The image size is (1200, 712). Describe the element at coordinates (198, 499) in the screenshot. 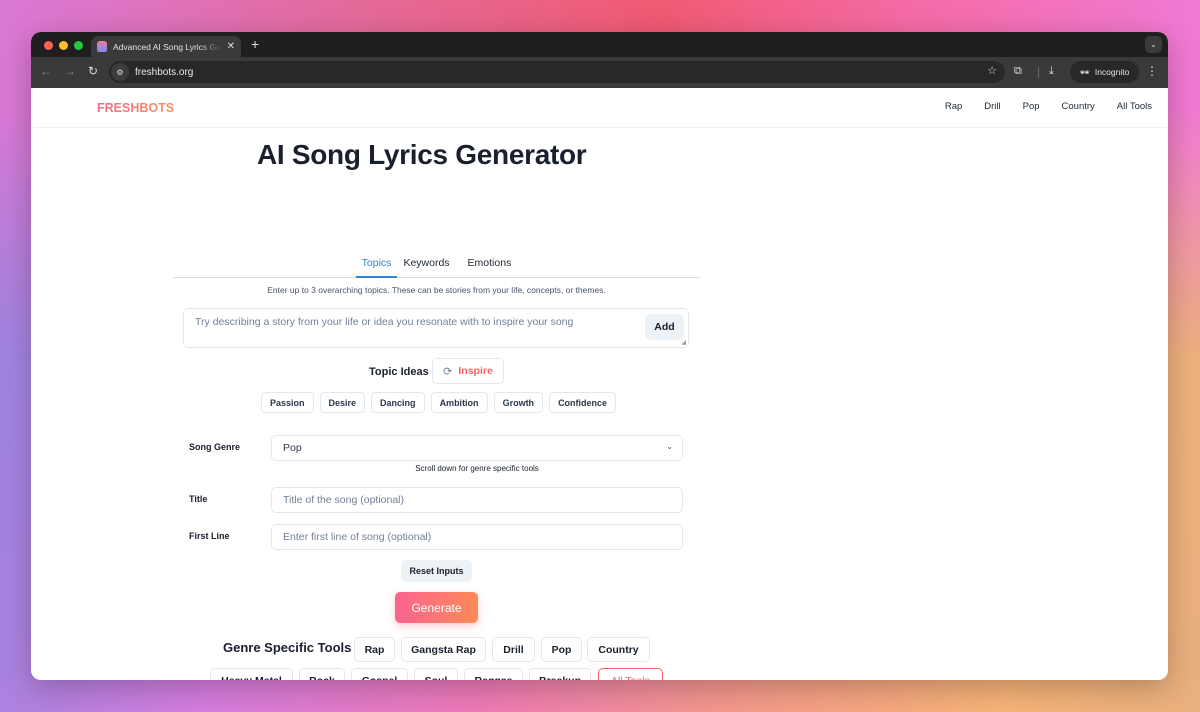

I see `title-label: Title` at that location.